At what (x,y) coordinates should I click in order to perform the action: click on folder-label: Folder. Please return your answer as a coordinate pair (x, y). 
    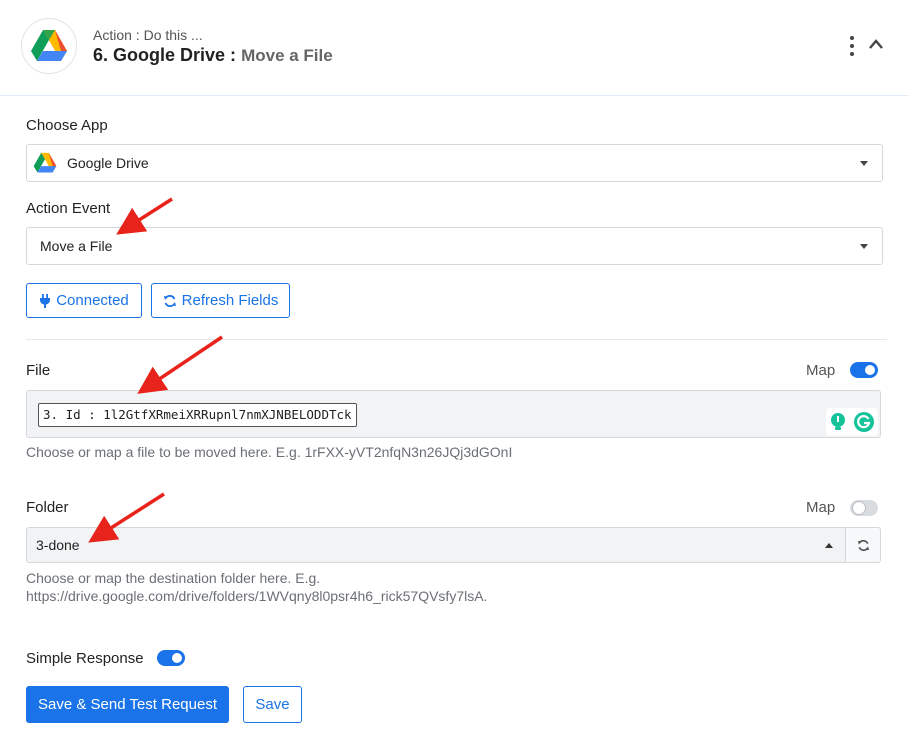
    Looking at the image, I should click on (47, 507).